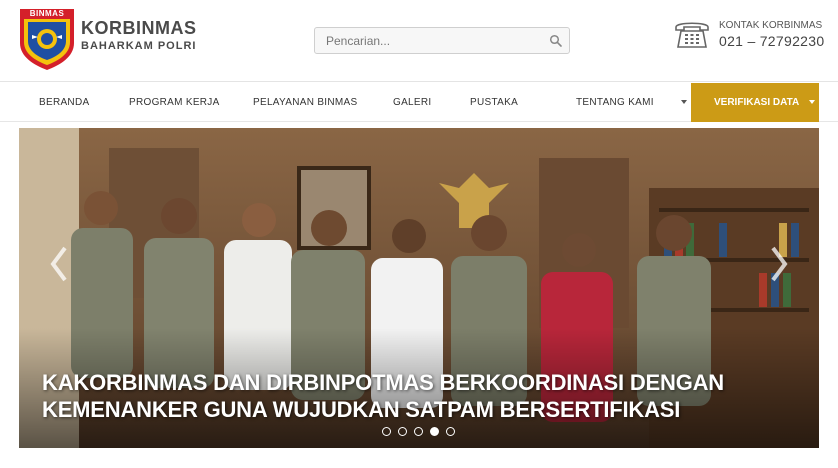 The height and width of the screenshot is (468, 838). I want to click on nav-item-galeri: GALERI, so click(412, 102).